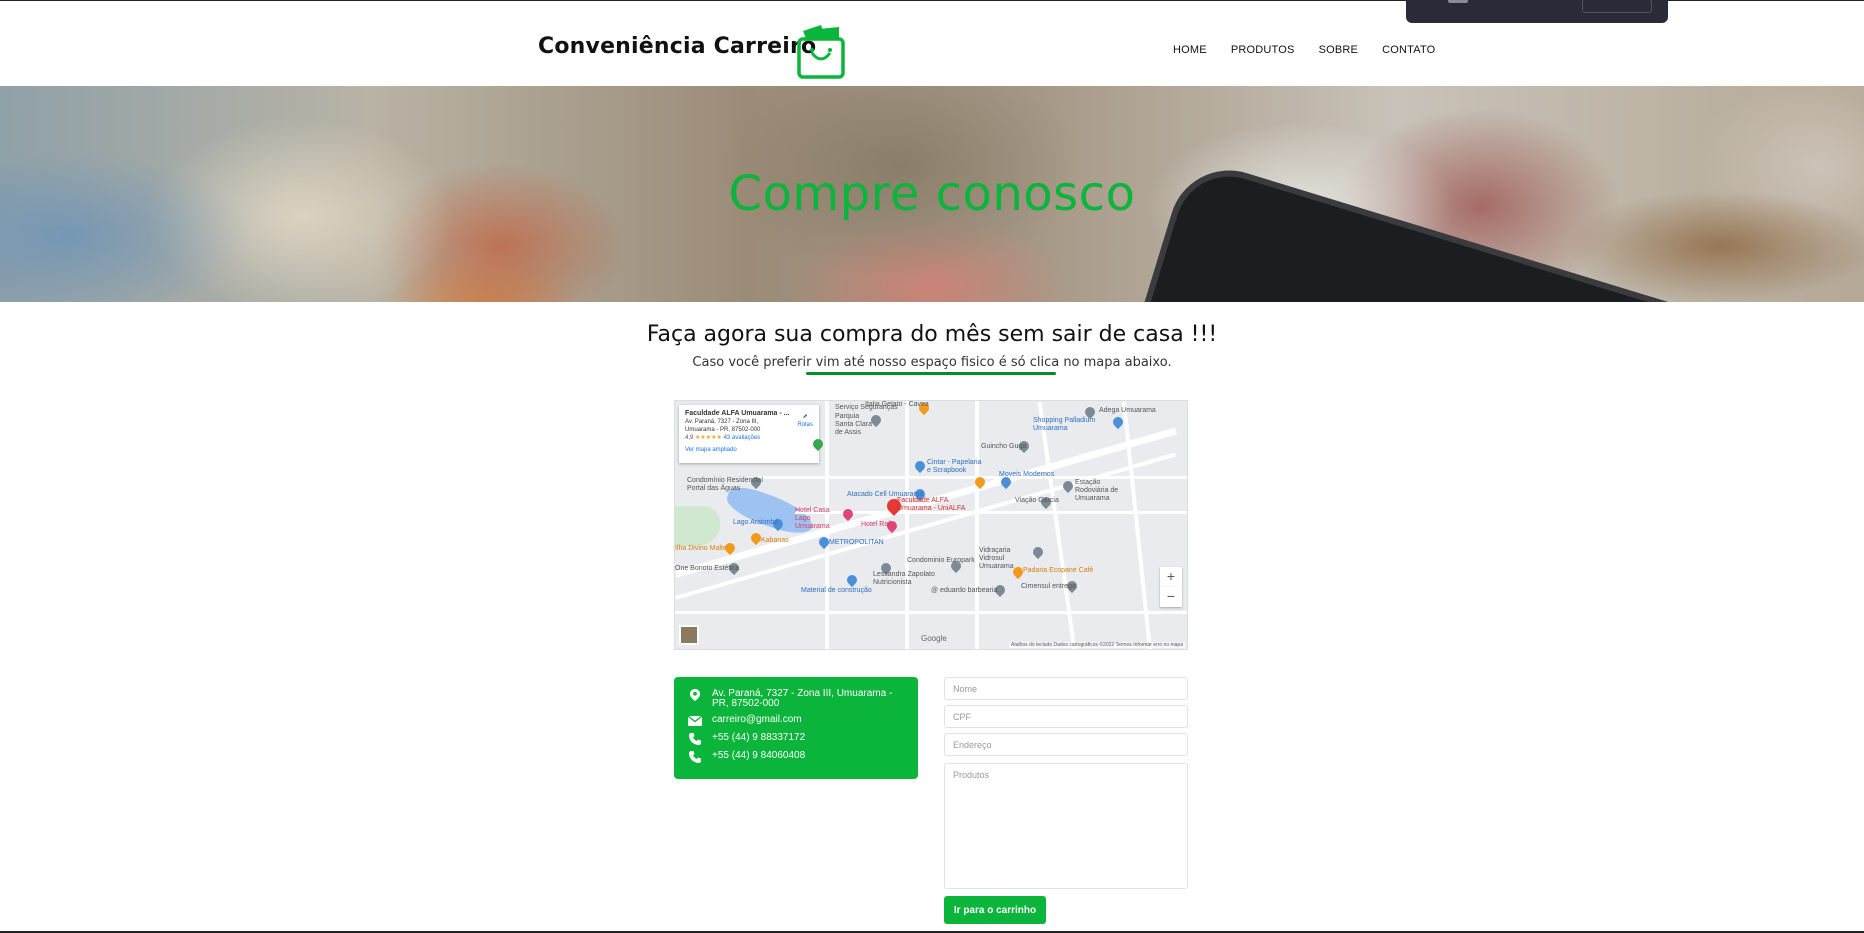 This screenshot has width=1864, height=933. What do you see at coordinates (697, 526) in the screenshot?
I see `map-park` at bounding box center [697, 526].